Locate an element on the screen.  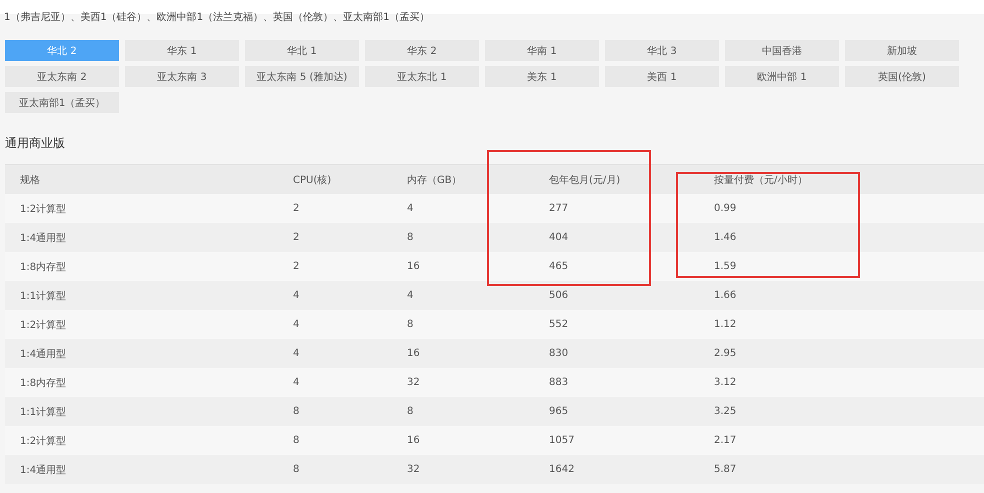
region-tab: 亚太东北 1 is located at coordinates (422, 76).